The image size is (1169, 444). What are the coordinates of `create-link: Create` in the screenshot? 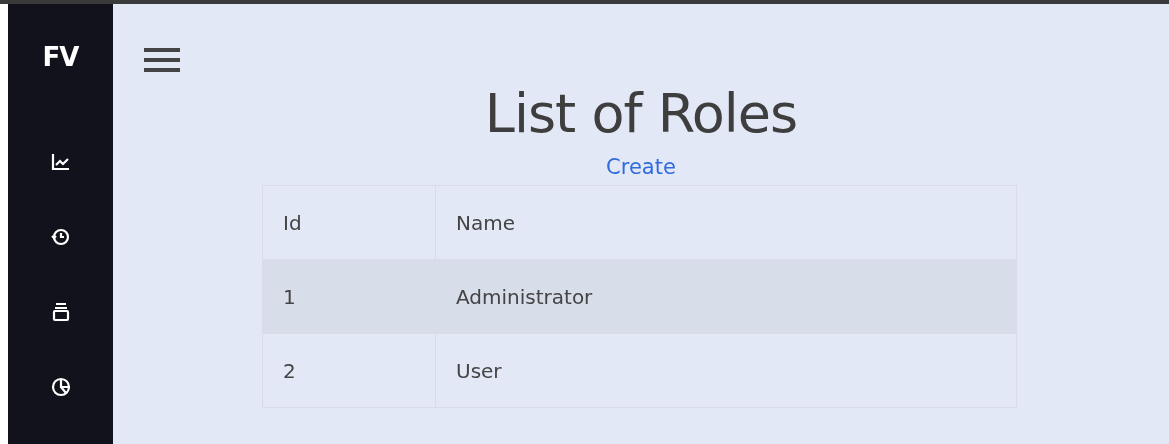 It's located at (641, 167).